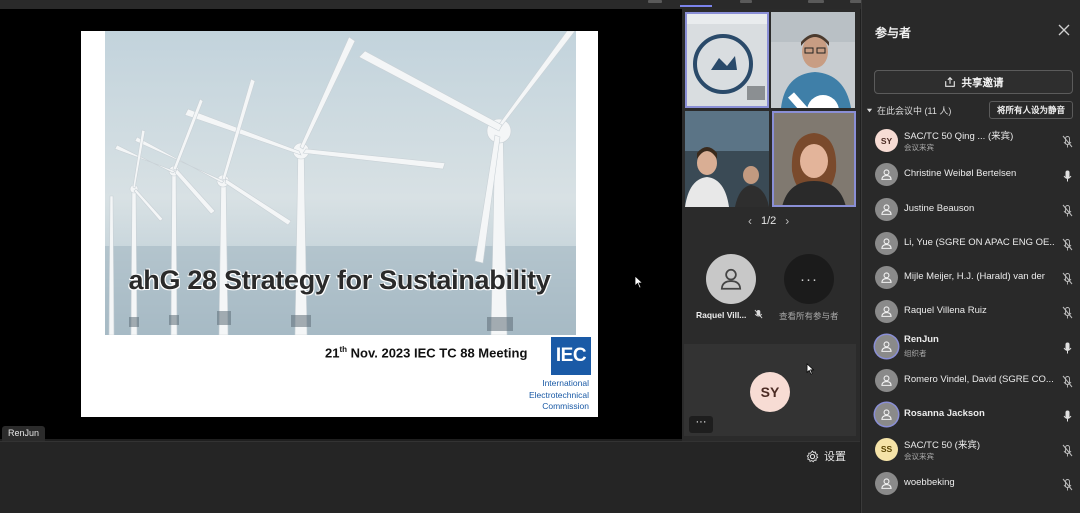 This screenshot has height=513, width=1080. What do you see at coordinates (949, 81) in the screenshot?
I see `share-icon` at bounding box center [949, 81].